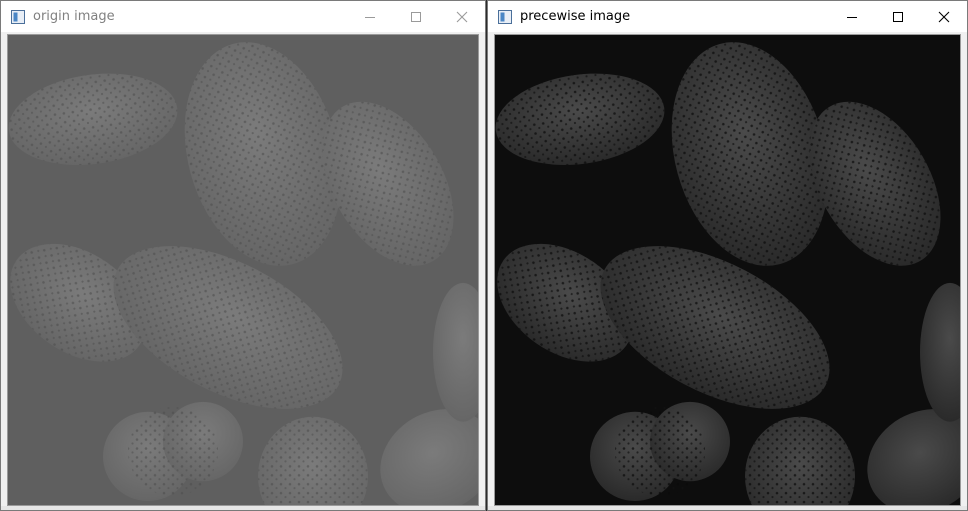  Describe the element at coordinates (727, 16) in the screenshot. I see `title-bar: precewise image` at that location.